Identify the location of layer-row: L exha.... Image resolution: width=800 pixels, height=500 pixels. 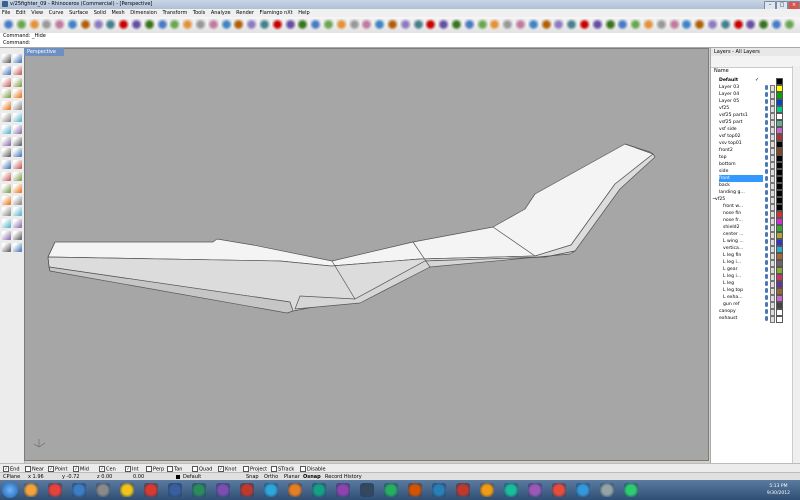
(752, 298).